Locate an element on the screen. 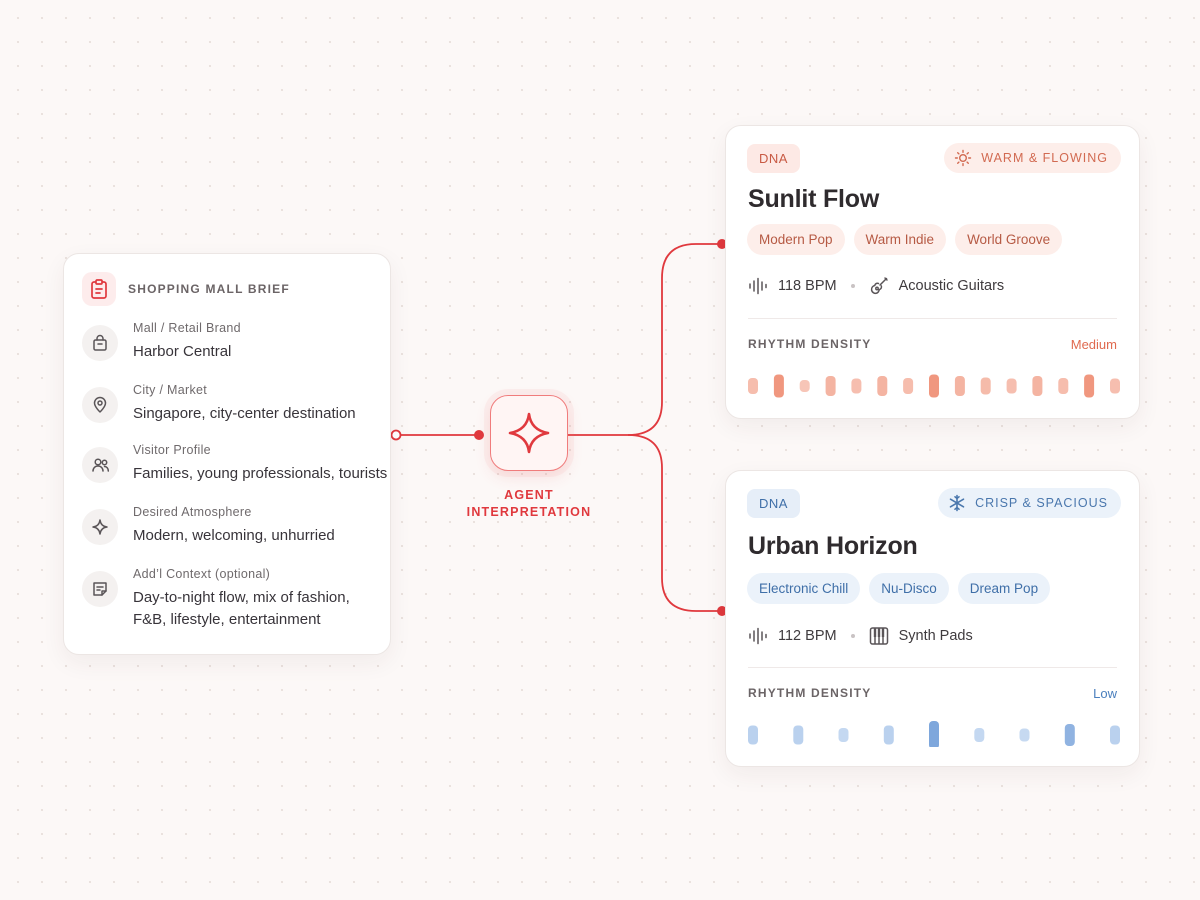  rhythm-density-value: Low is located at coordinates (1105, 693).